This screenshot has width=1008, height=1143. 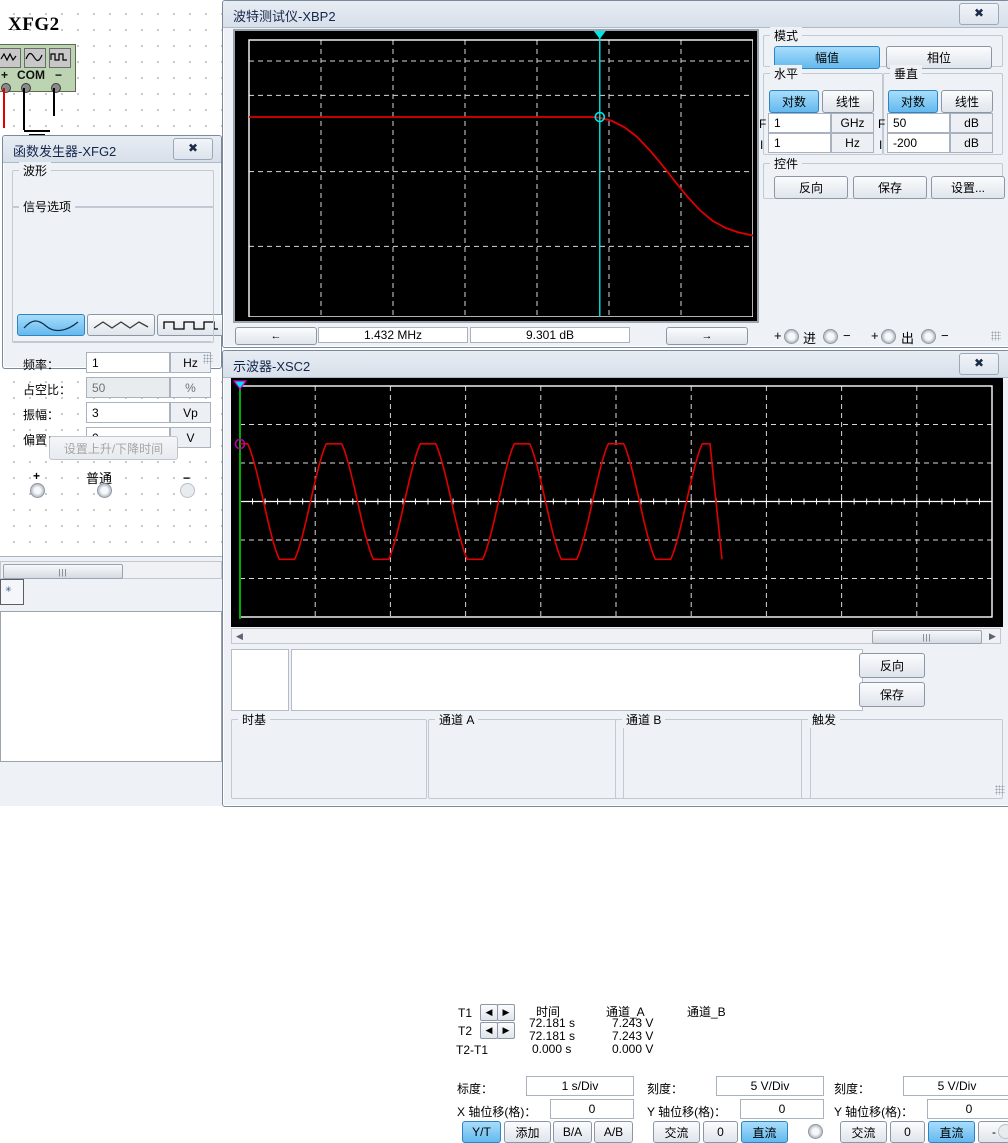 I want to click on horizontal-initial-input: 1, so click(x=799, y=143).